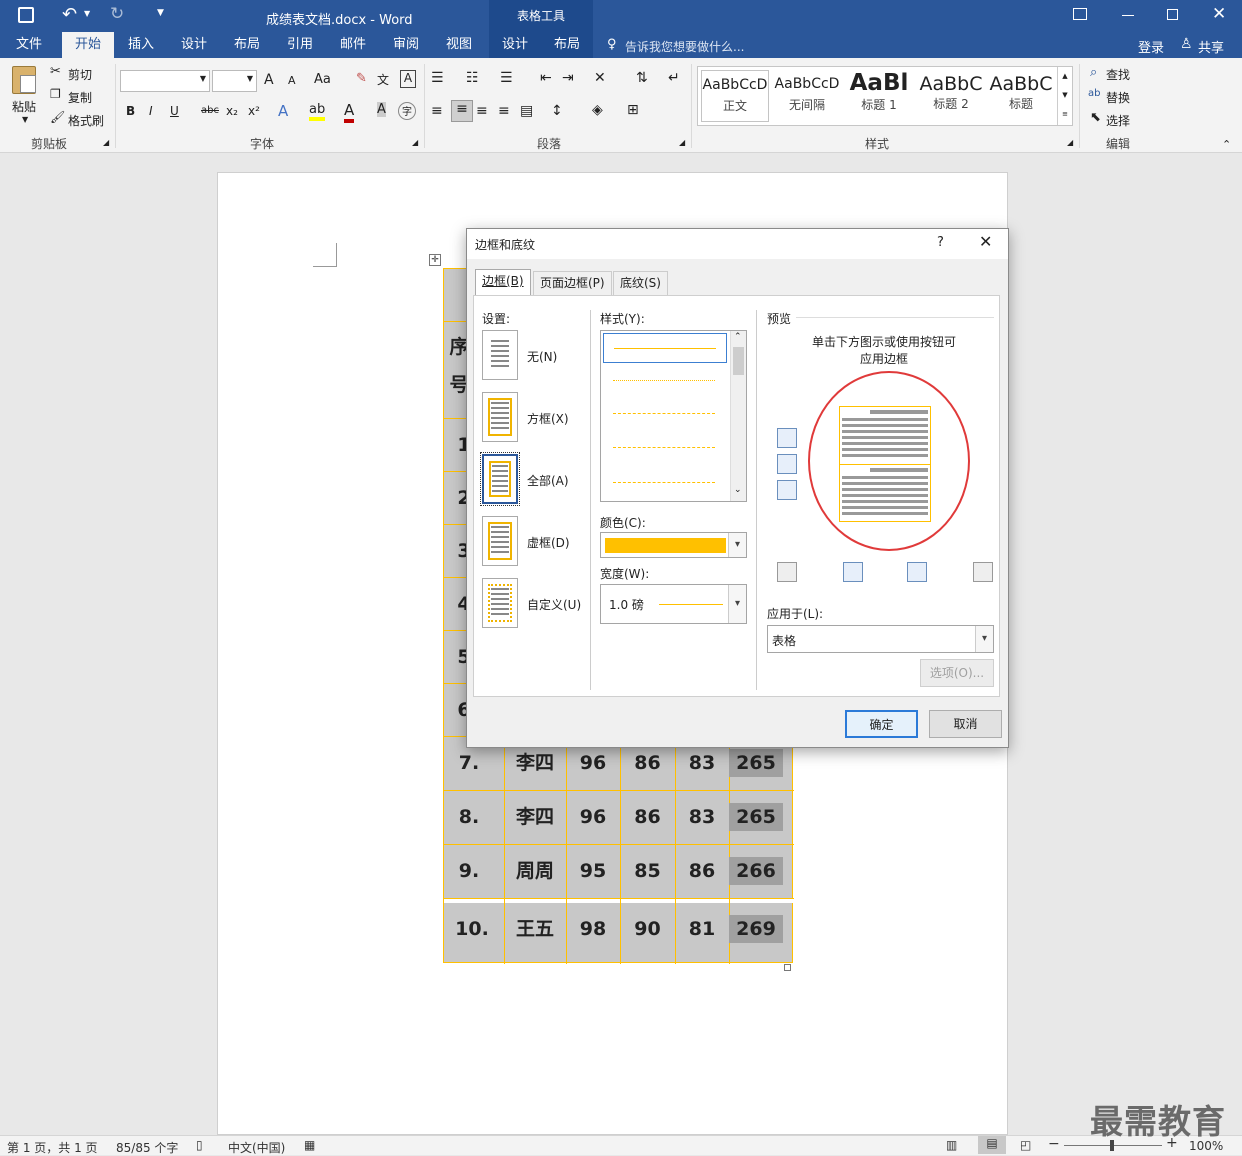  I want to click on tab-mailings: 邮件, so click(353, 45).